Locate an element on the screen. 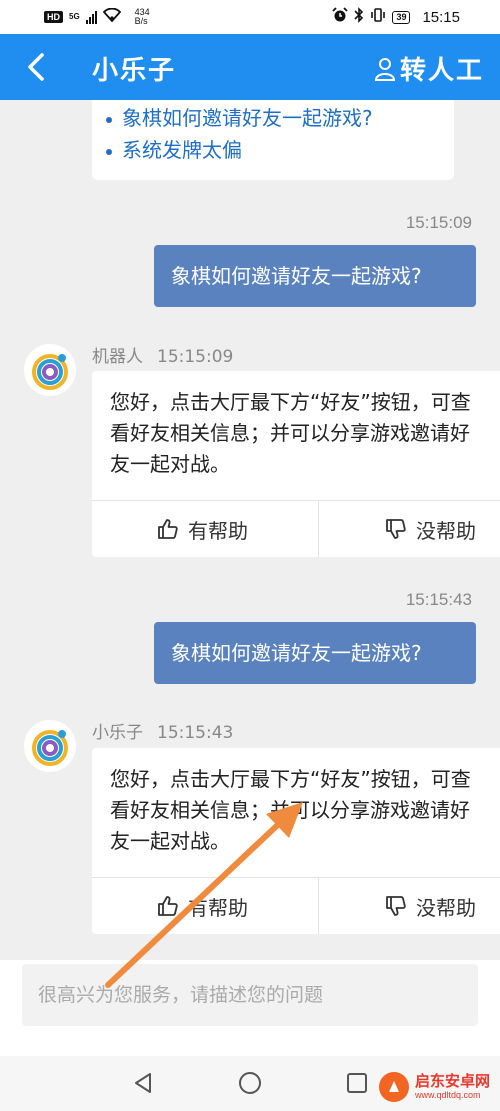 Image resolution: width=500 pixels, height=1111 pixels. watermark-name: 启东安卓网 is located at coordinates (452, 1081).